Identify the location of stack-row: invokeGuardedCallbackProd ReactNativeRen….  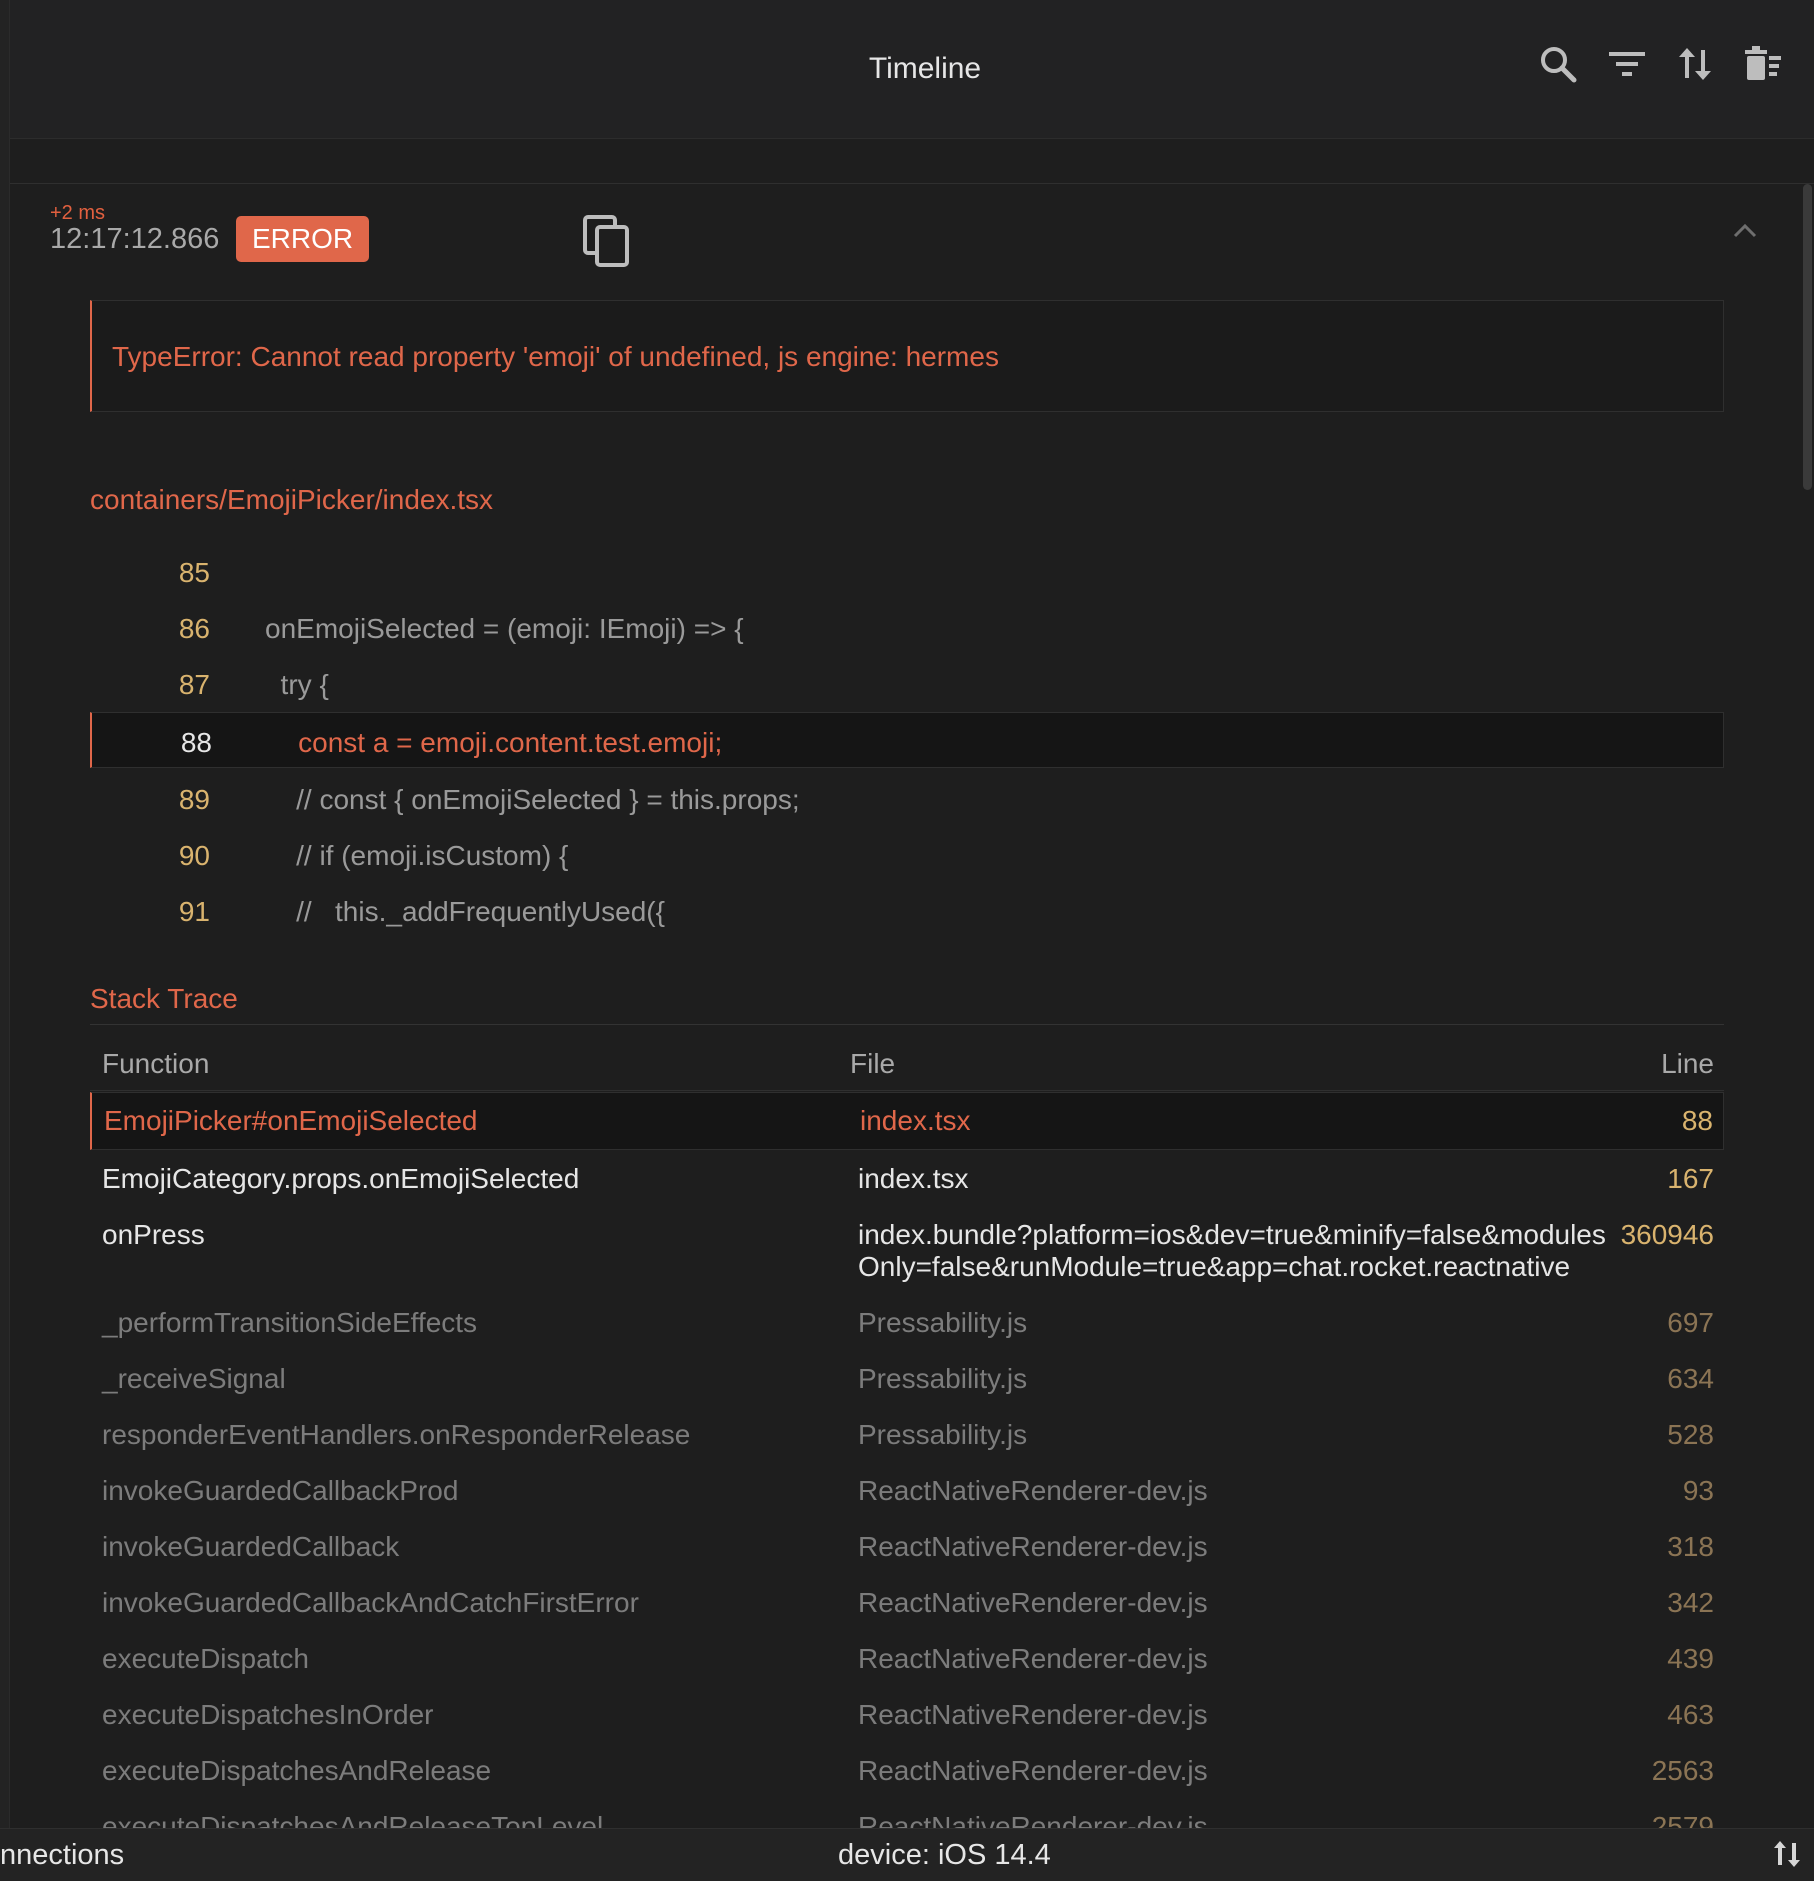
(907, 1491).